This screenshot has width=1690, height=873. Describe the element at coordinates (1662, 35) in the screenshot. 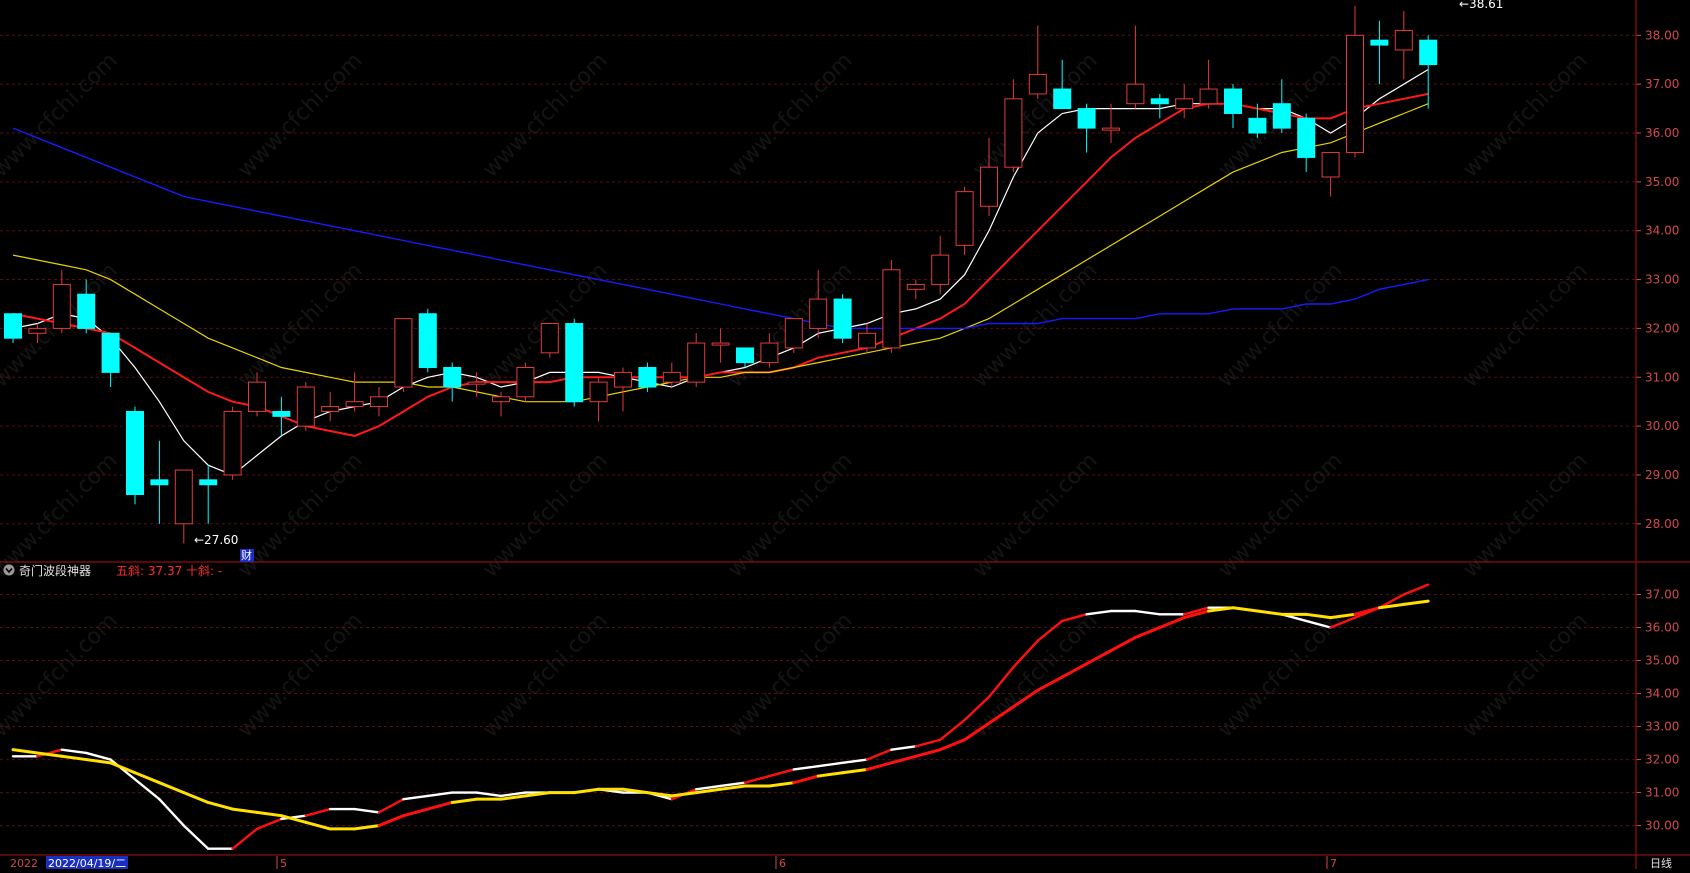

I see `axis-tick-label: 38.00` at that location.